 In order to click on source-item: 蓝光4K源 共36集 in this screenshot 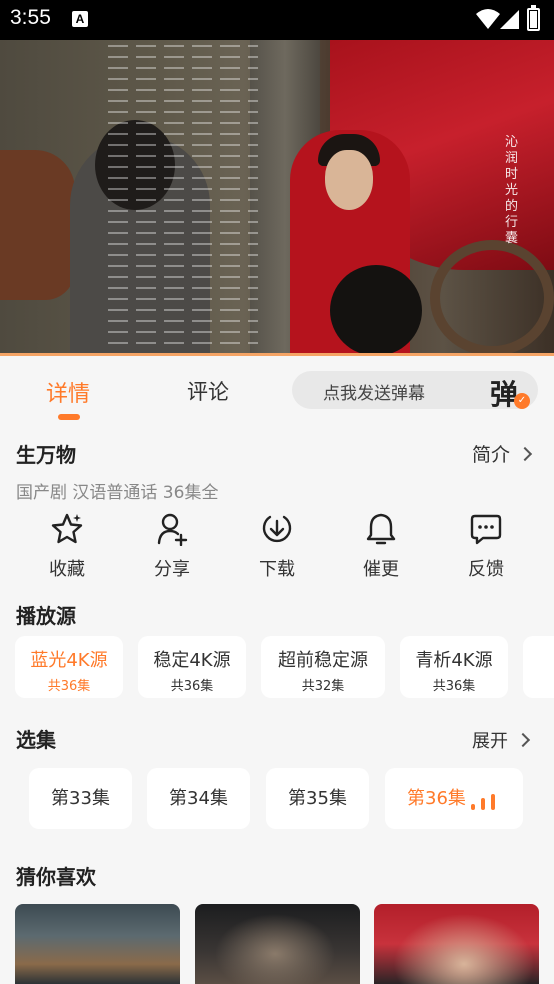, I will do `click(69, 667)`.